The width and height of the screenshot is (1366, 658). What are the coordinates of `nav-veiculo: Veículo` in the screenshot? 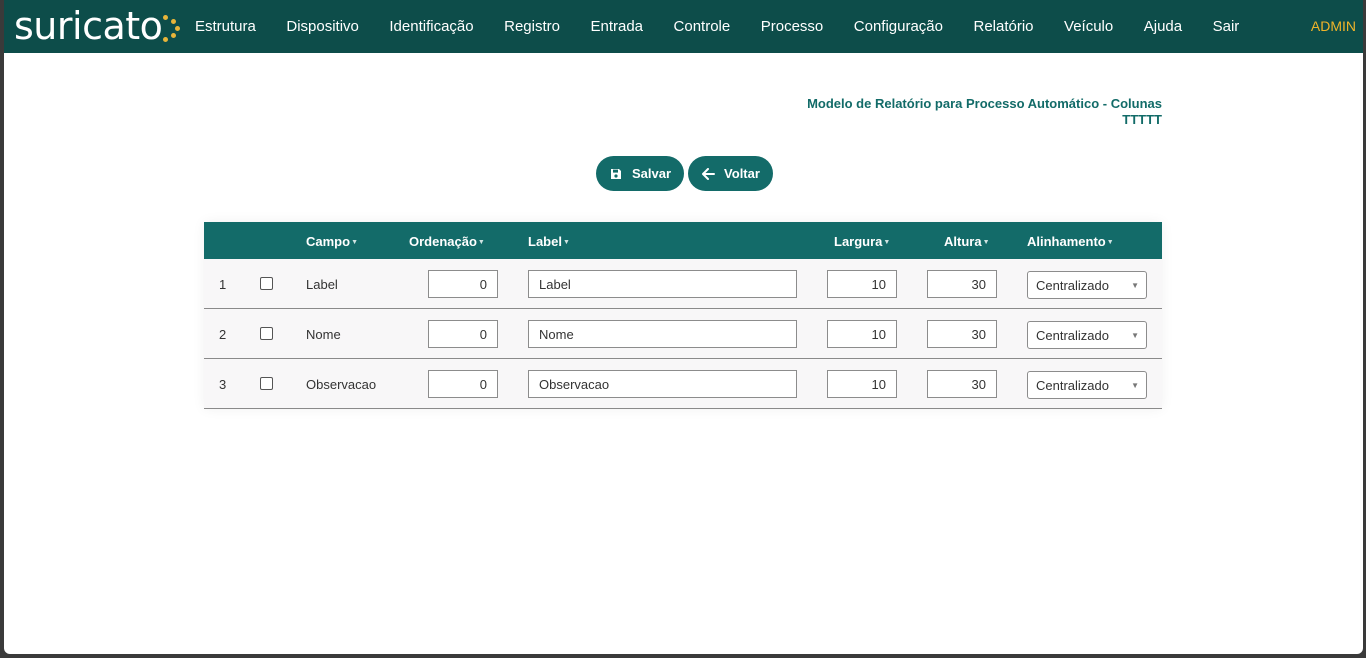 It's located at (1088, 26).